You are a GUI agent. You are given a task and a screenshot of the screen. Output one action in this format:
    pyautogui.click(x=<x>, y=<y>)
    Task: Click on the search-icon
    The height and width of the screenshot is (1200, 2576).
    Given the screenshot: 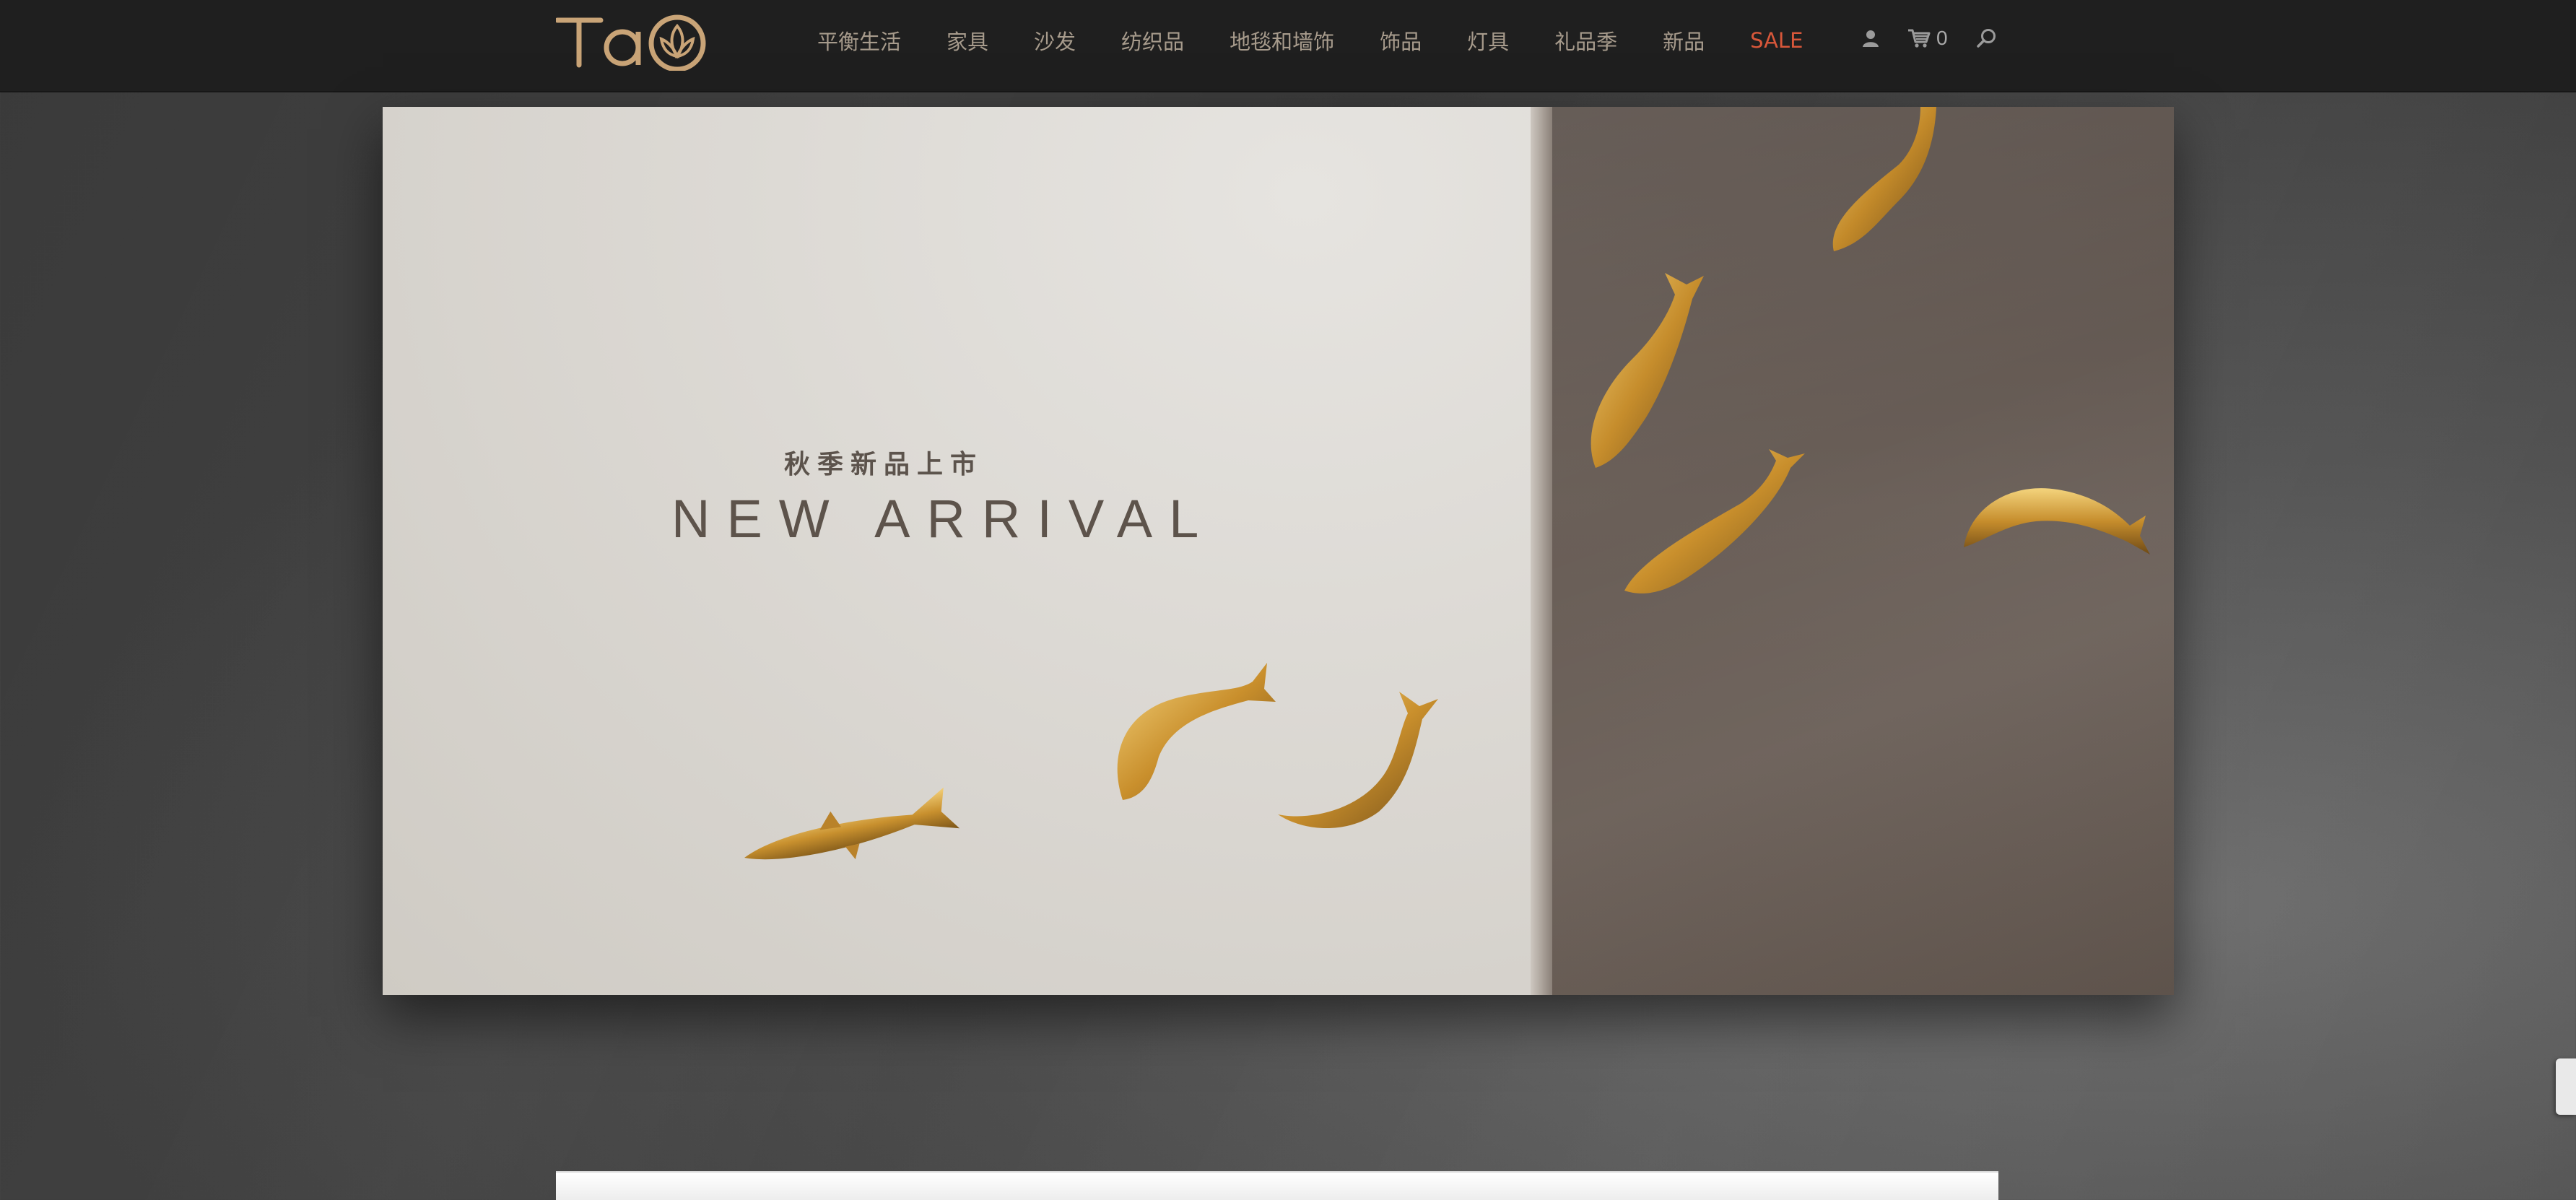 What is the action you would take?
    pyautogui.click(x=1986, y=38)
    